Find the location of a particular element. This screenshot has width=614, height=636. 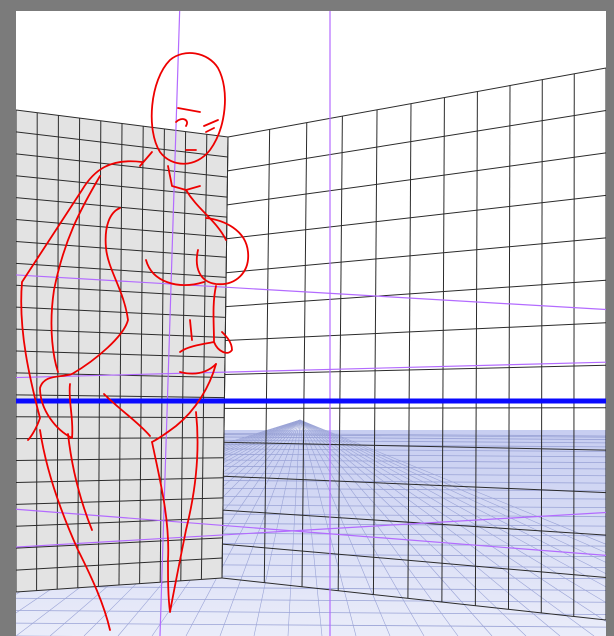

right-wall-grid-vline is located at coordinates (574, 345).